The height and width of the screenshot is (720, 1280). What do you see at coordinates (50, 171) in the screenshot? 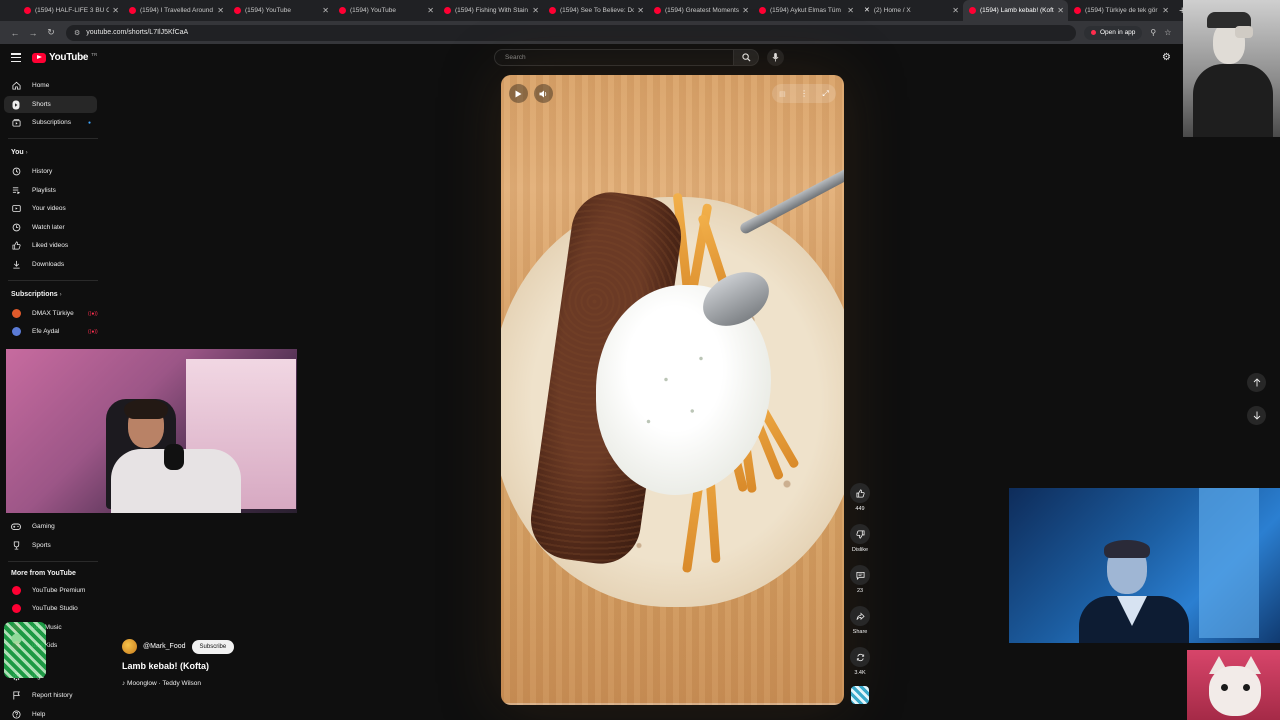
I see `sidebar-item-history: History` at bounding box center [50, 171].